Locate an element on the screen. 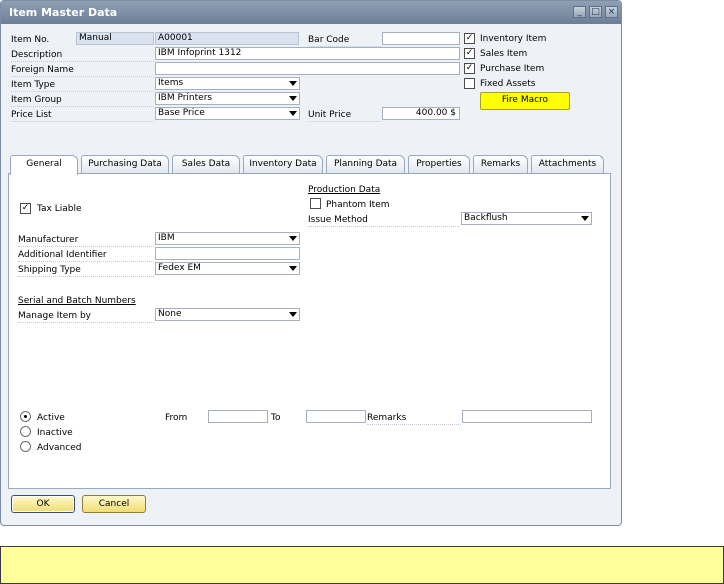 The width and height of the screenshot is (724, 584). additional-identifier-label: Additional Identifier is located at coordinates (62, 255).